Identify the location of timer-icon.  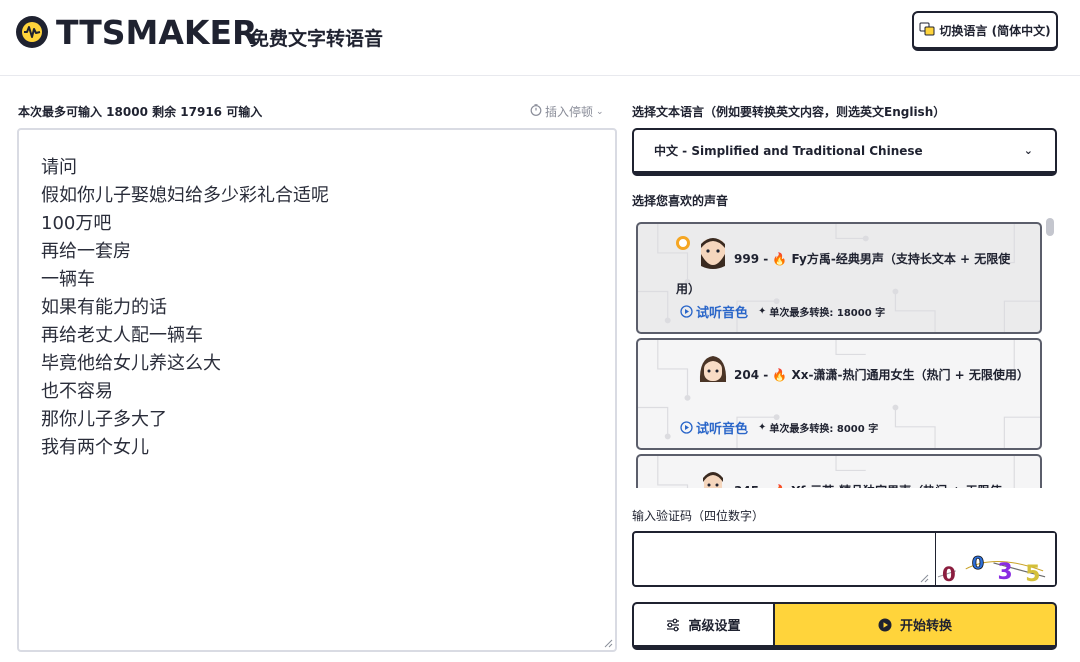
(536, 111).